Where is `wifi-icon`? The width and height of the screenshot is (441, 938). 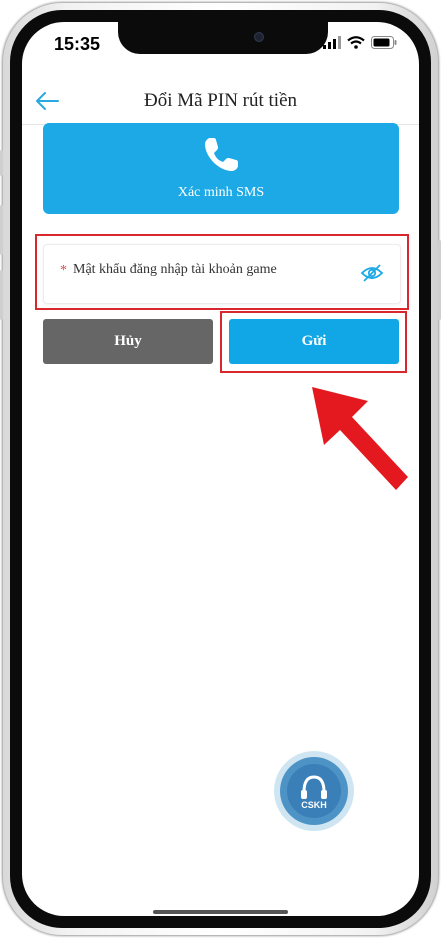 wifi-icon is located at coordinates (356, 42).